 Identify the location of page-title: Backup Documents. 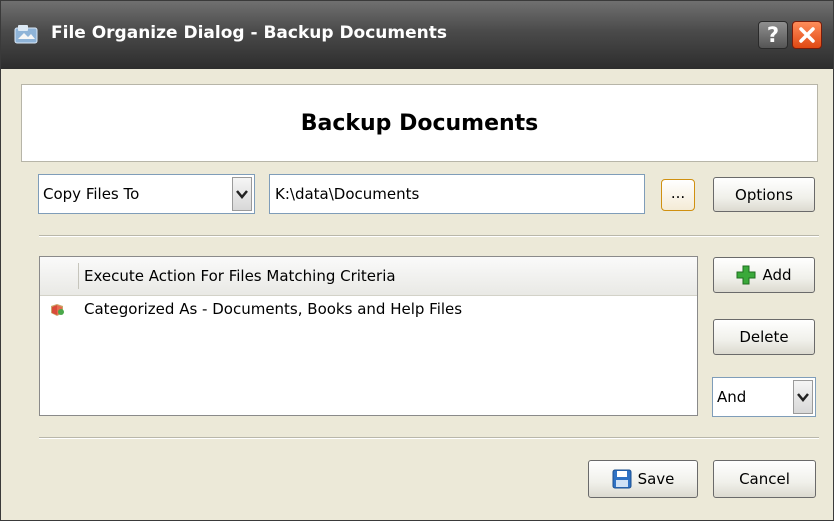
(419, 123).